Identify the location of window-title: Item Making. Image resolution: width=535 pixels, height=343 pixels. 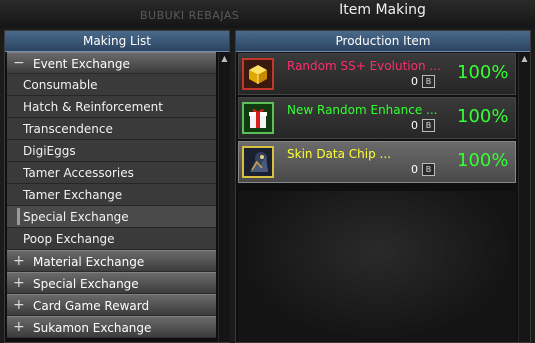
(382, 10).